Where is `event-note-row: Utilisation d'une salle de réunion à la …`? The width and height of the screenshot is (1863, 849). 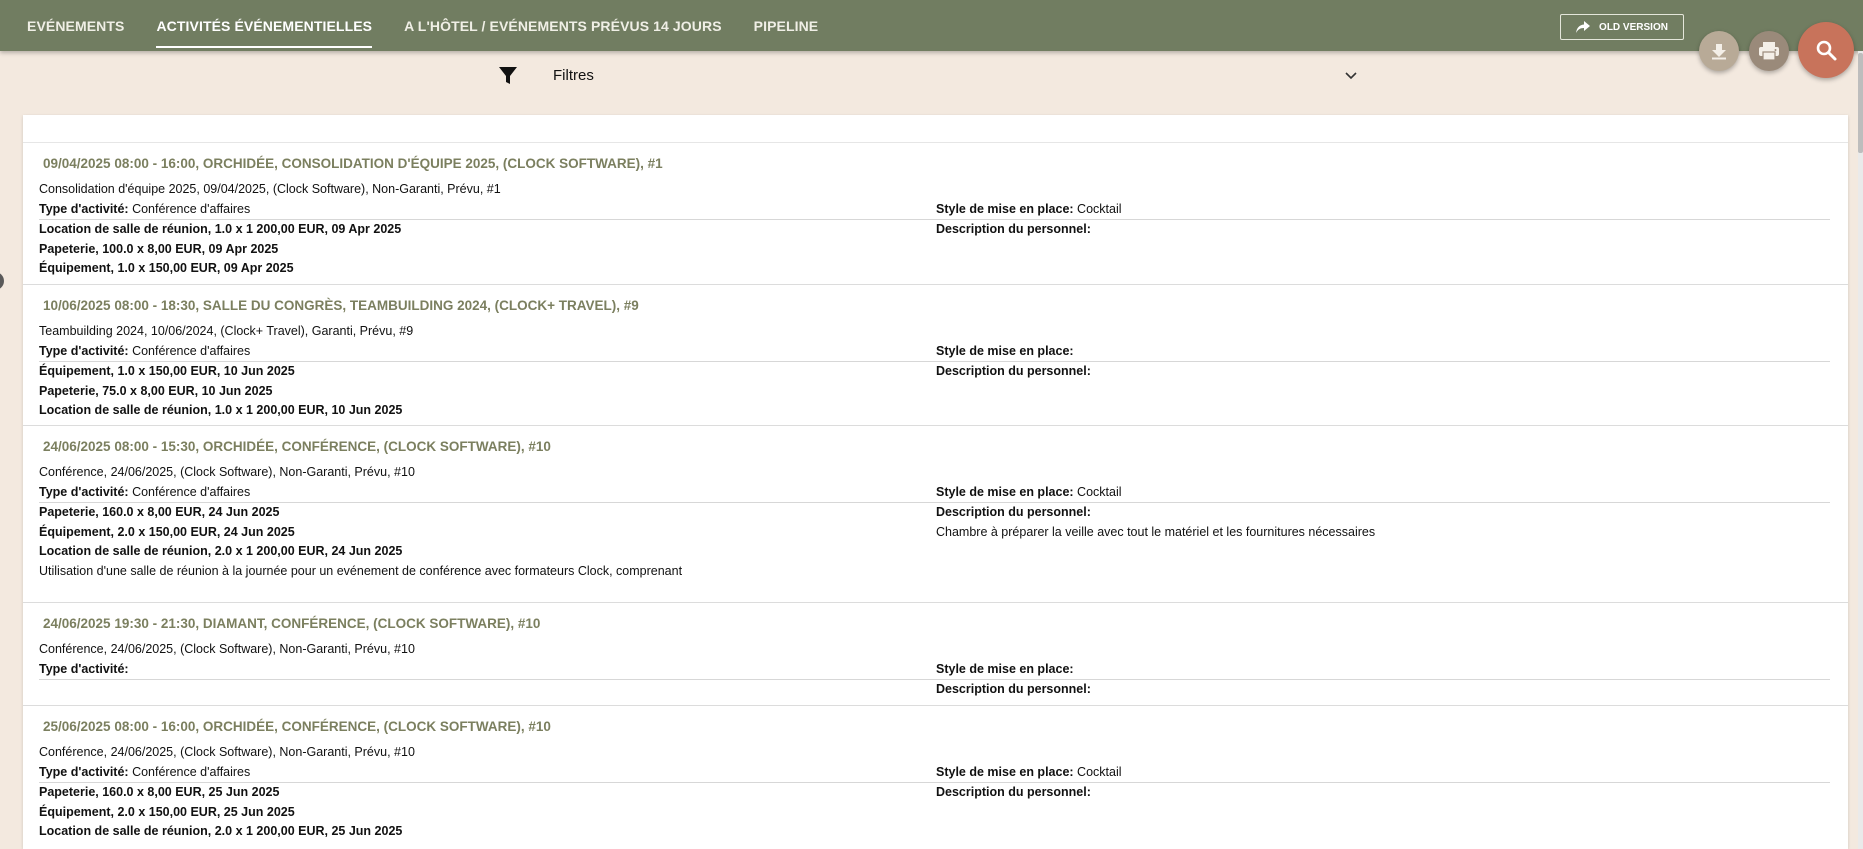 event-note-row: Utilisation d'une salle de réunion à la … is located at coordinates (934, 572).